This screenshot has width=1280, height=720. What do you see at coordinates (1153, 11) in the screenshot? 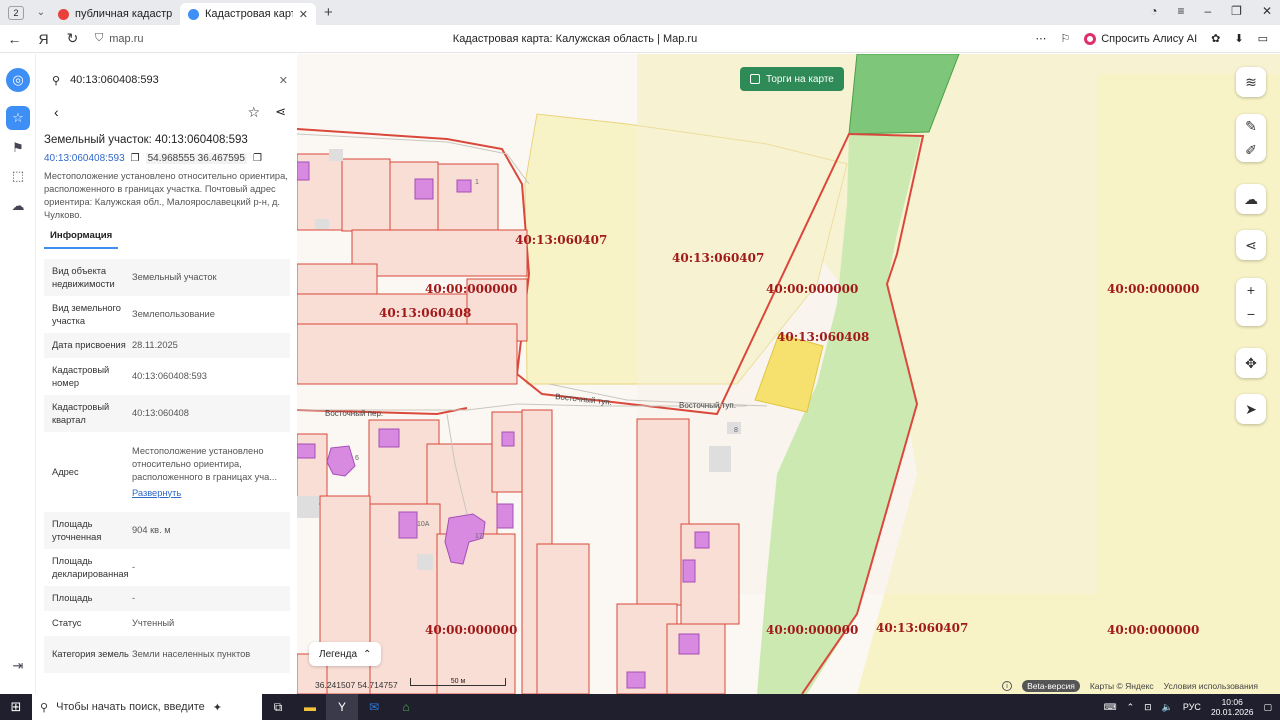
I see `profile-icon: ◔` at bounding box center [1153, 11].